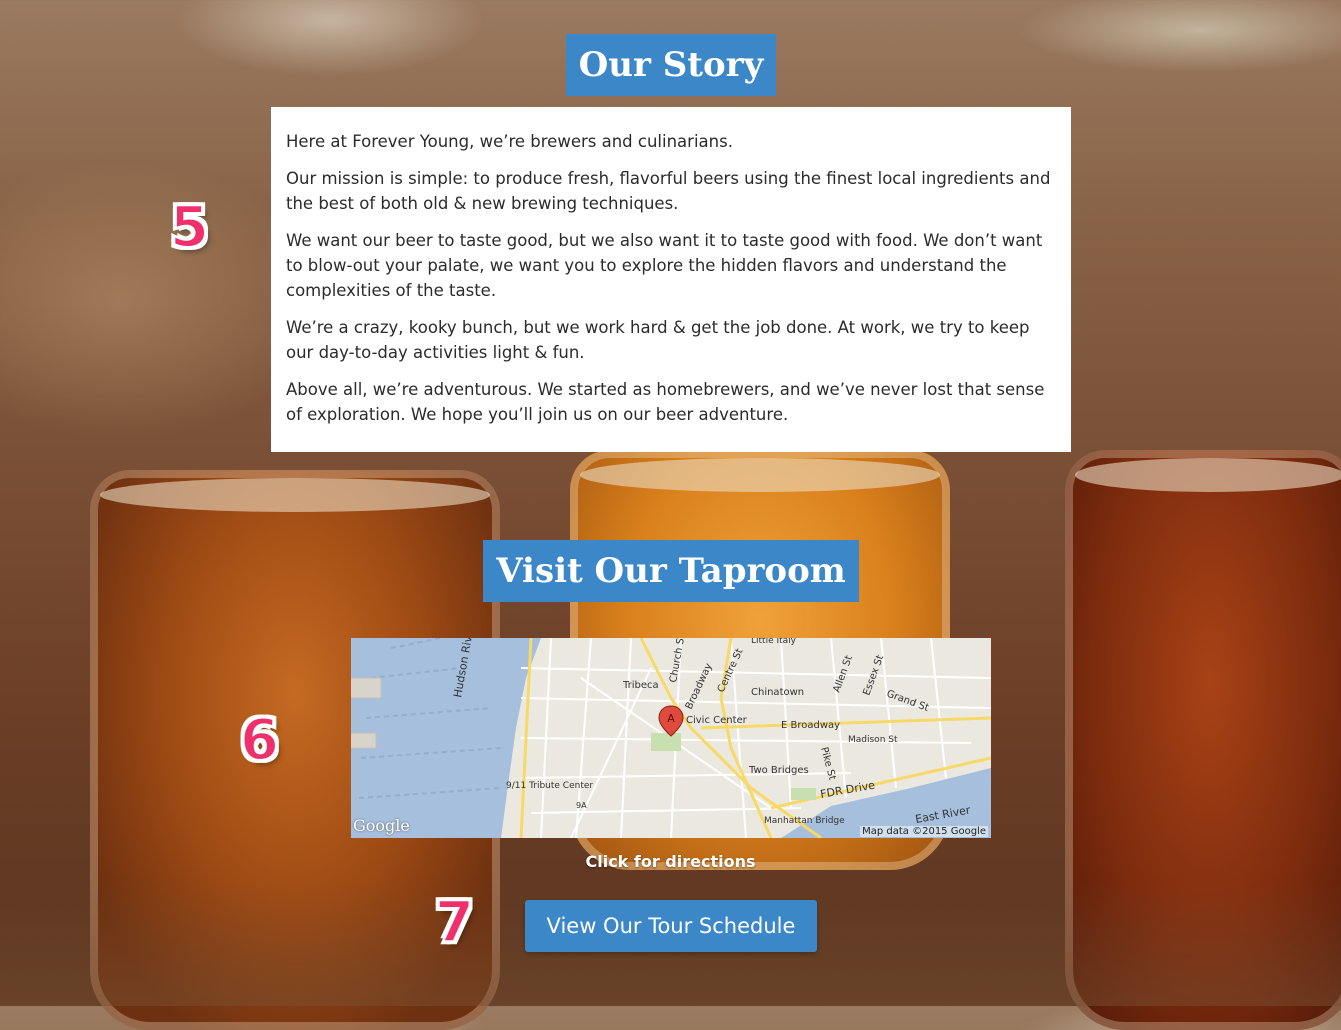 Image resolution: width=1341 pixels, height=1030 pixels. What do you see at coordinates (581, 805) in the screenshot?
I see `map-label: 9A` at bounding box center [581, 805].